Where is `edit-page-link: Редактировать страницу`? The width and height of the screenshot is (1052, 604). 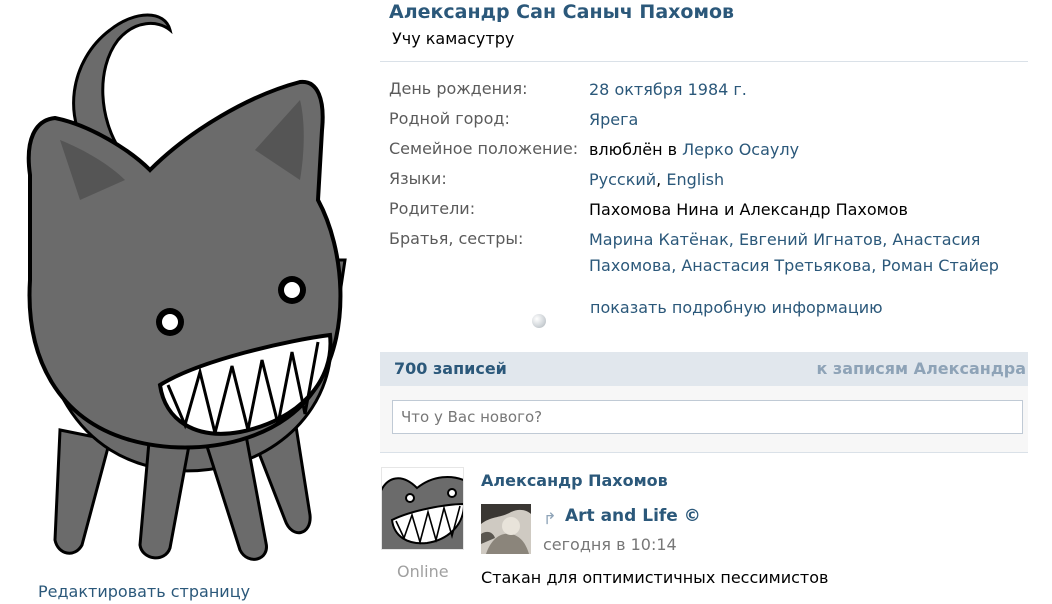
edit-page-link: Редактировать страницу is located at coordinates (144, 591).